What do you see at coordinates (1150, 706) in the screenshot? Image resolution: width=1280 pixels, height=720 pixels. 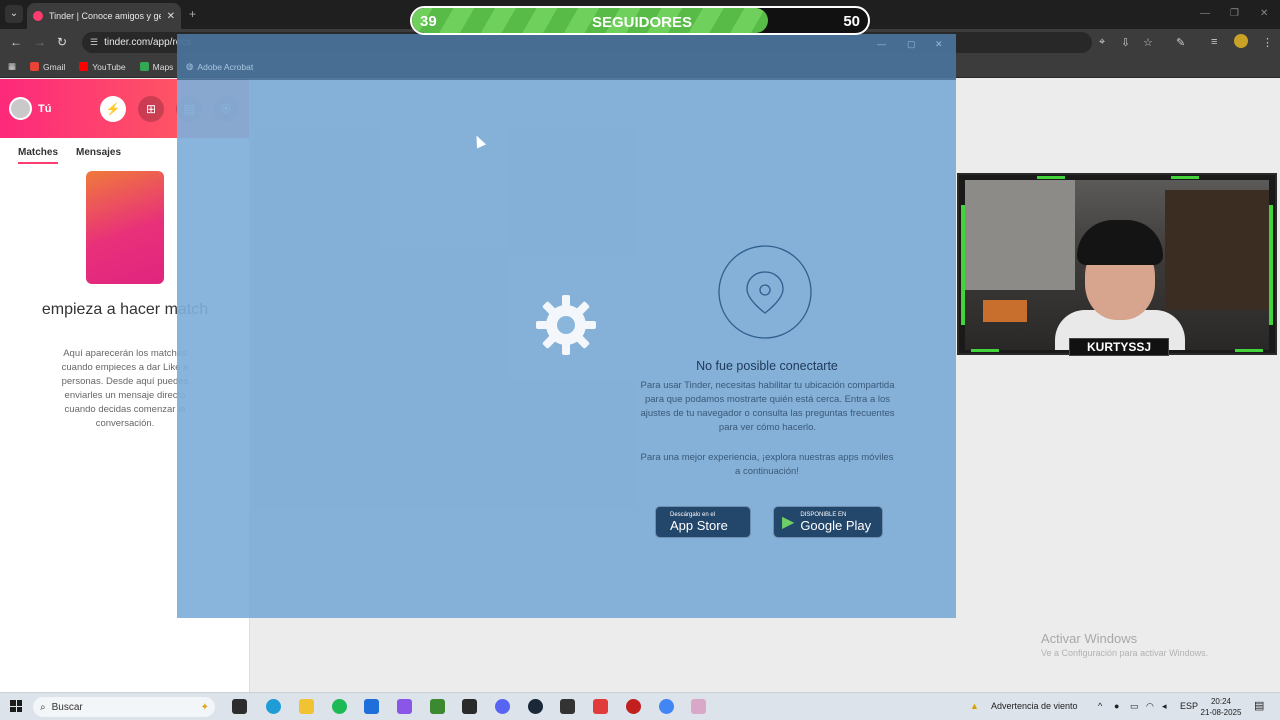 I see `wifi-icon: ◠` at bounding box center [1150, 706].